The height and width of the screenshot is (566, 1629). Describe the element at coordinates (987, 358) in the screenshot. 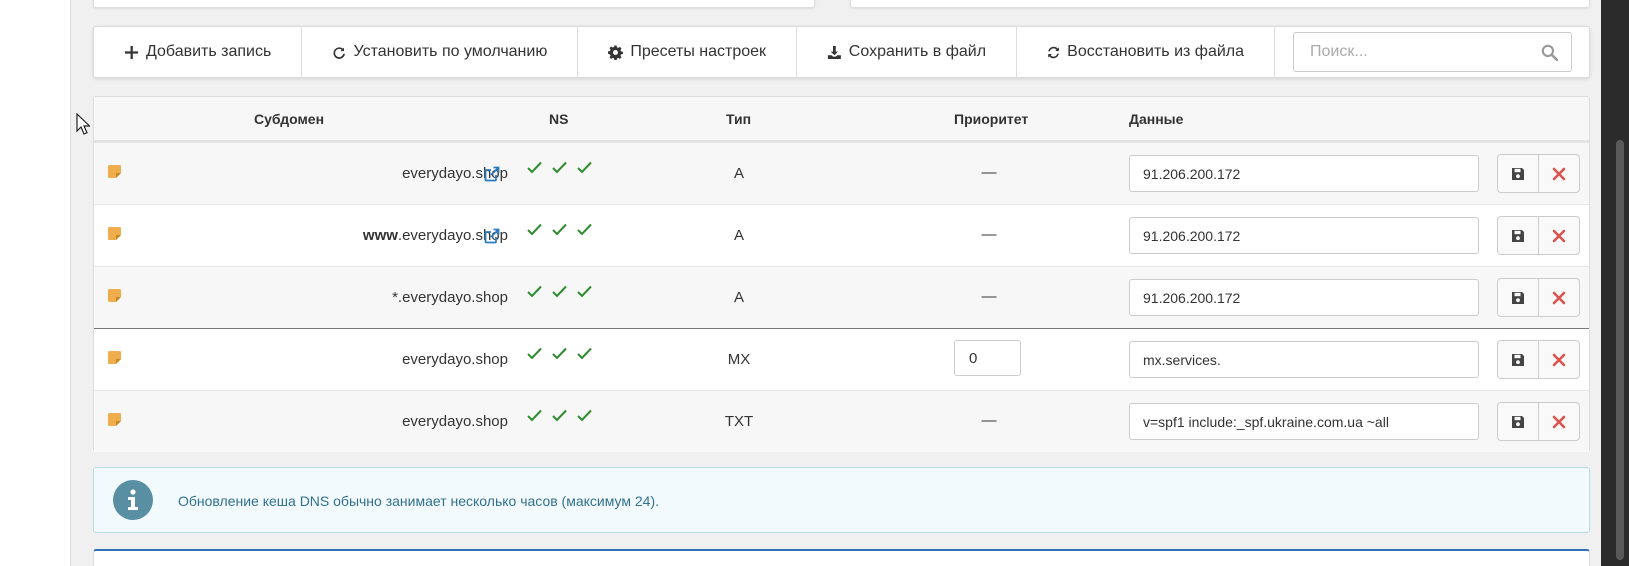

I see `priority-field: 0` at that location.